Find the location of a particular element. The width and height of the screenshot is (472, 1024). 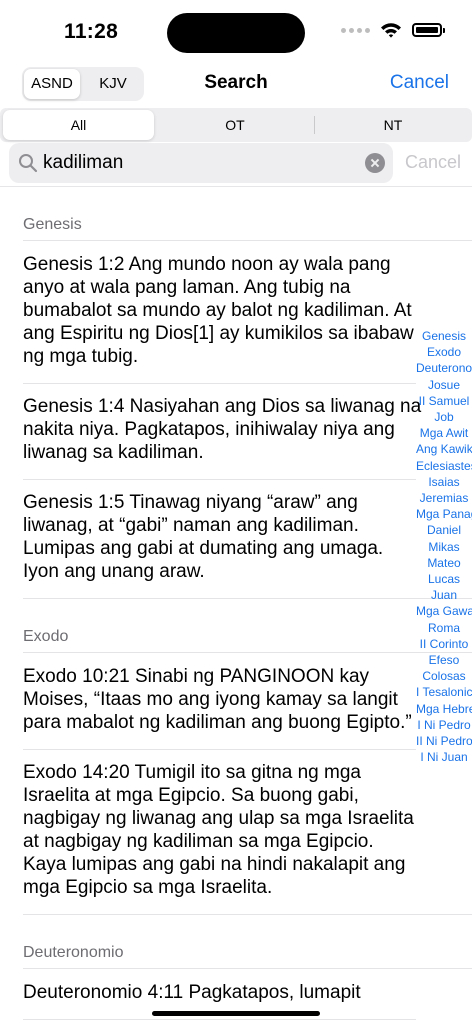

scope-divider is located at coordinates (314, 125).